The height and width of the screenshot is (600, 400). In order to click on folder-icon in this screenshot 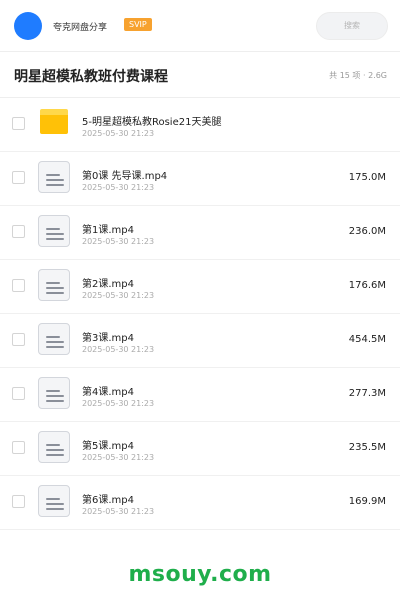, I will do `click(54, 123)`.